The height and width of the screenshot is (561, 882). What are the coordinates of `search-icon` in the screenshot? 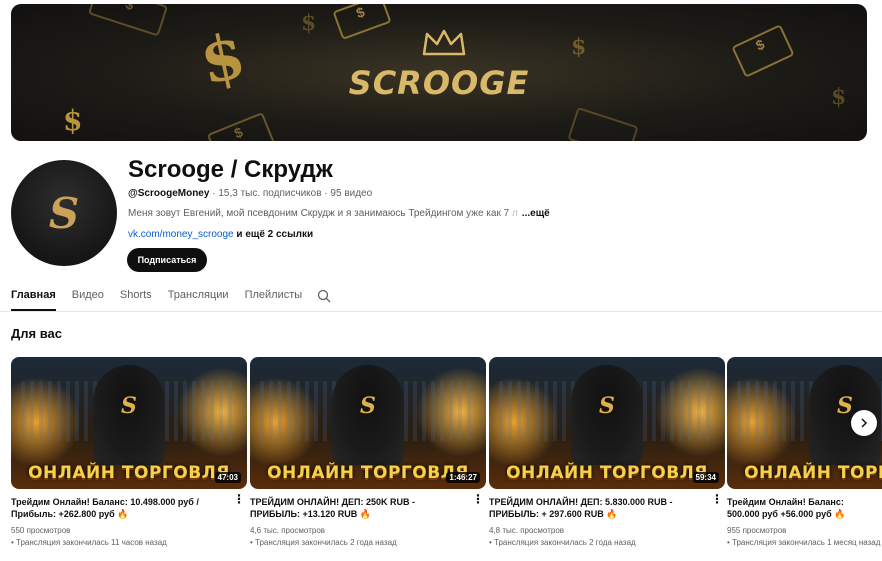 It's located at (324, 296).